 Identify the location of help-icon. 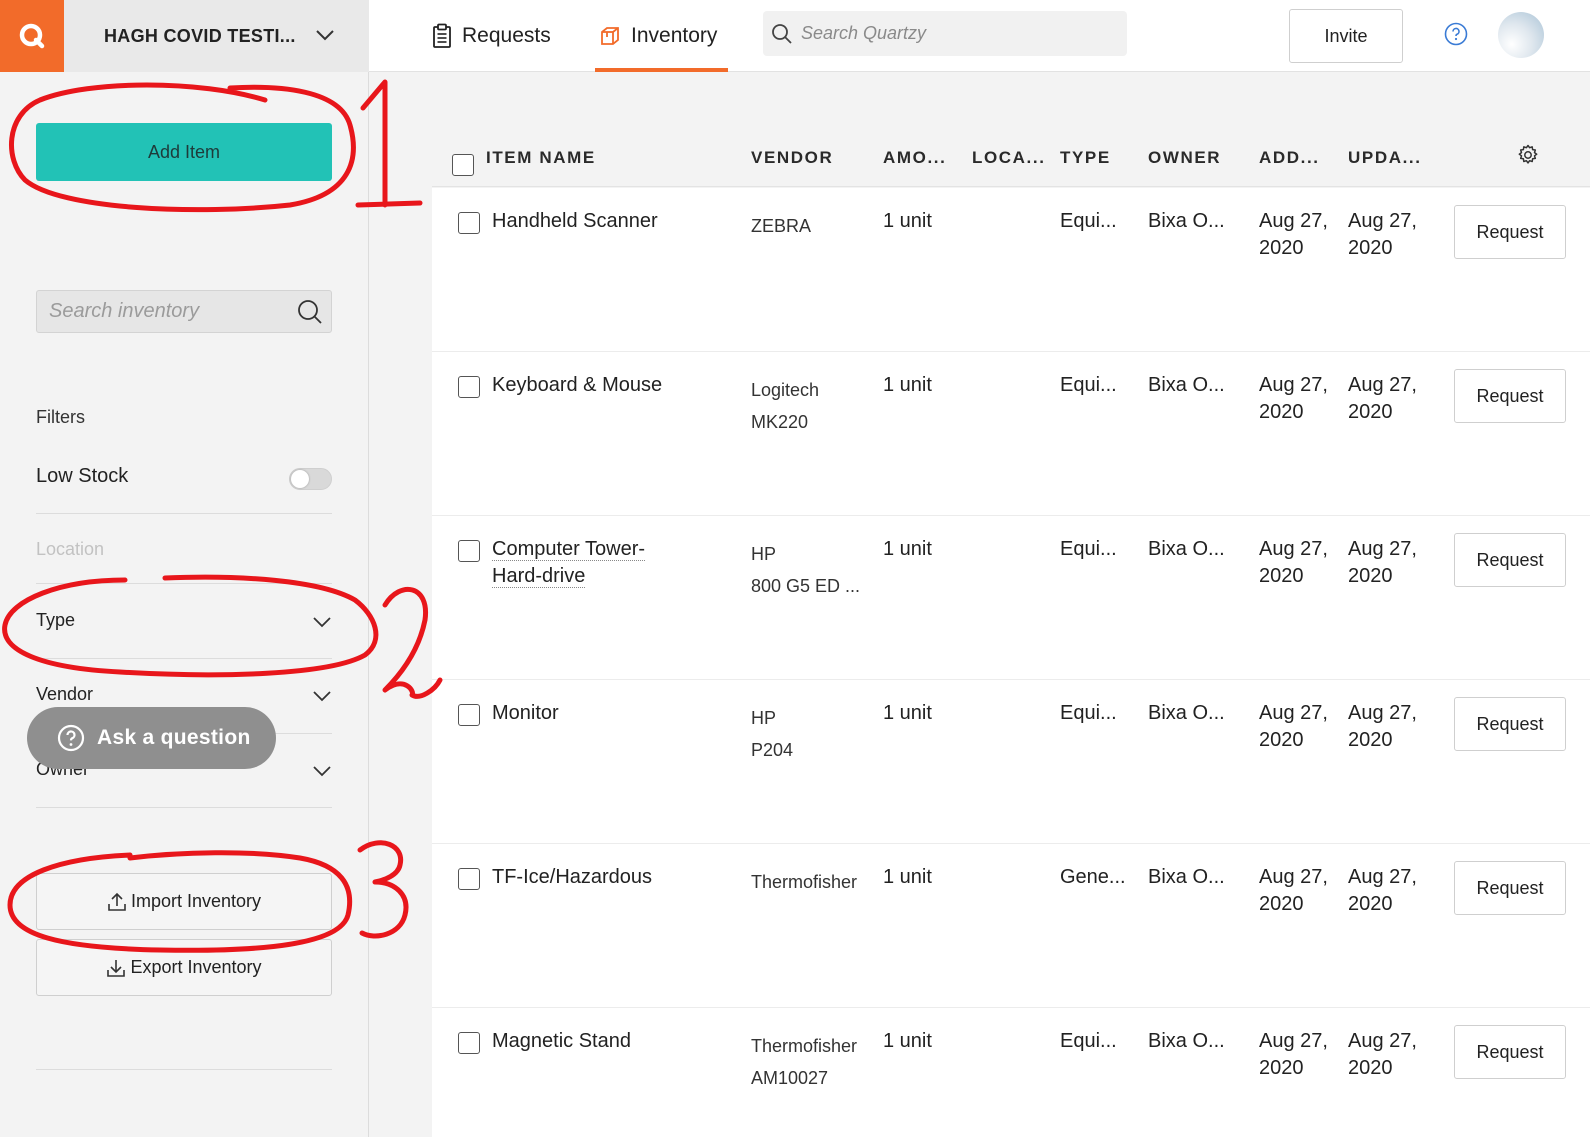
(1456, 34).